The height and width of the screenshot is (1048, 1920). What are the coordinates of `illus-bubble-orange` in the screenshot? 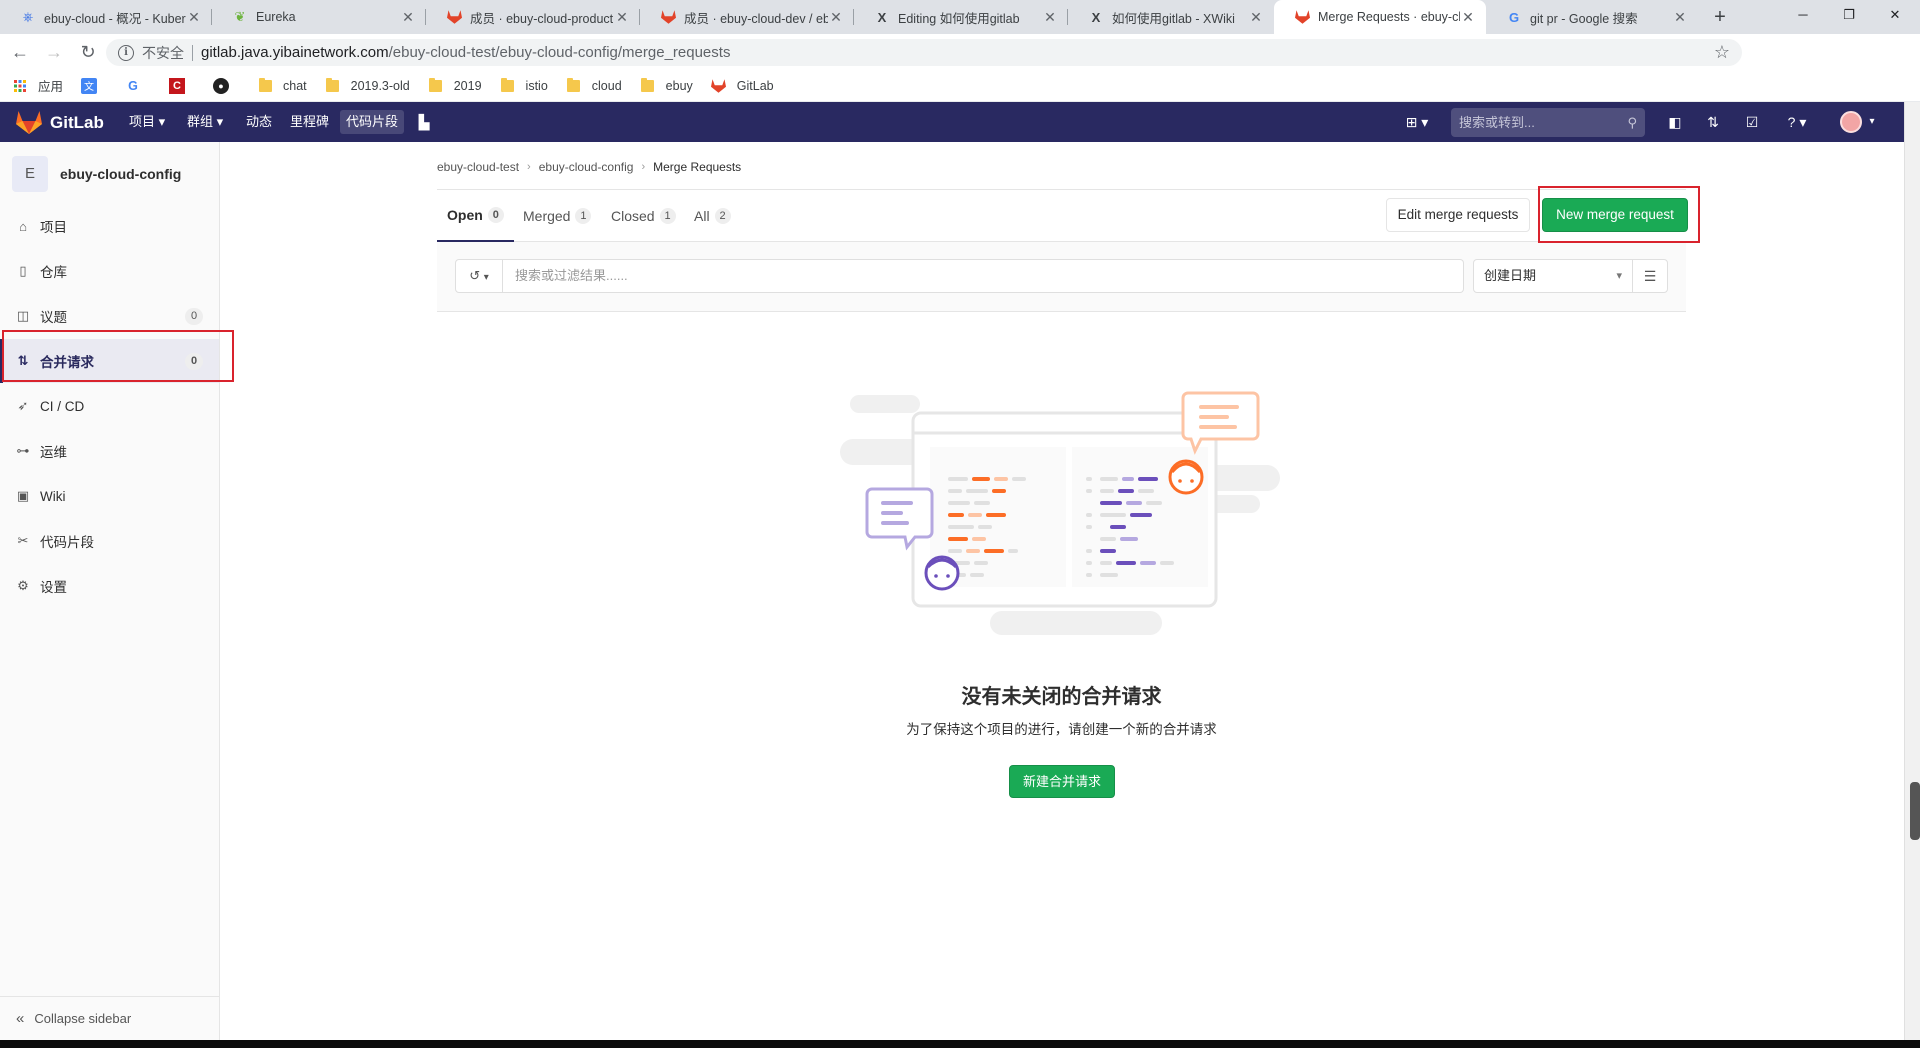 It's located at (1220, 423).